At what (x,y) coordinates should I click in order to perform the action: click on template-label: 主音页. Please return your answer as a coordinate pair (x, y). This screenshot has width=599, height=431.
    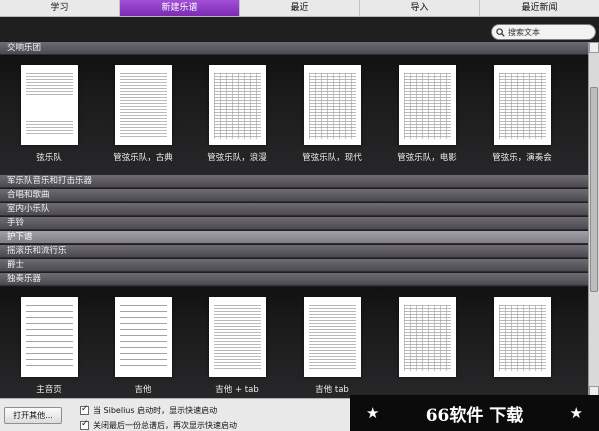
    Looking at the image, I should click on (49, 390).